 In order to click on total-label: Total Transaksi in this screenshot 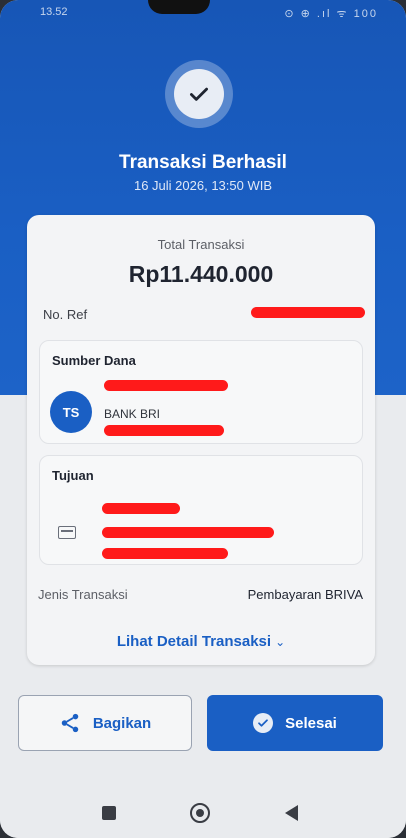, I will do `click(201, 244)`.